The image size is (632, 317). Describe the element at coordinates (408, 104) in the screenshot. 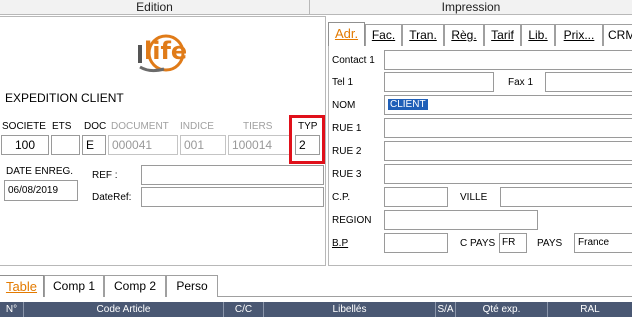

I see `nom-selected-text: CLIENT` at that location.